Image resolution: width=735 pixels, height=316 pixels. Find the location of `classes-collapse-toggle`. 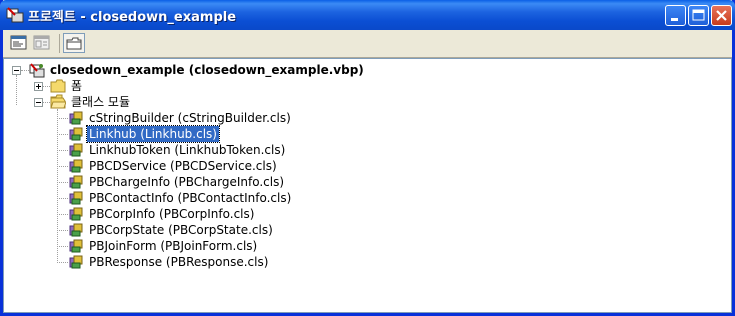

classes-collapse-toggle is located at coordinates (38, 102).